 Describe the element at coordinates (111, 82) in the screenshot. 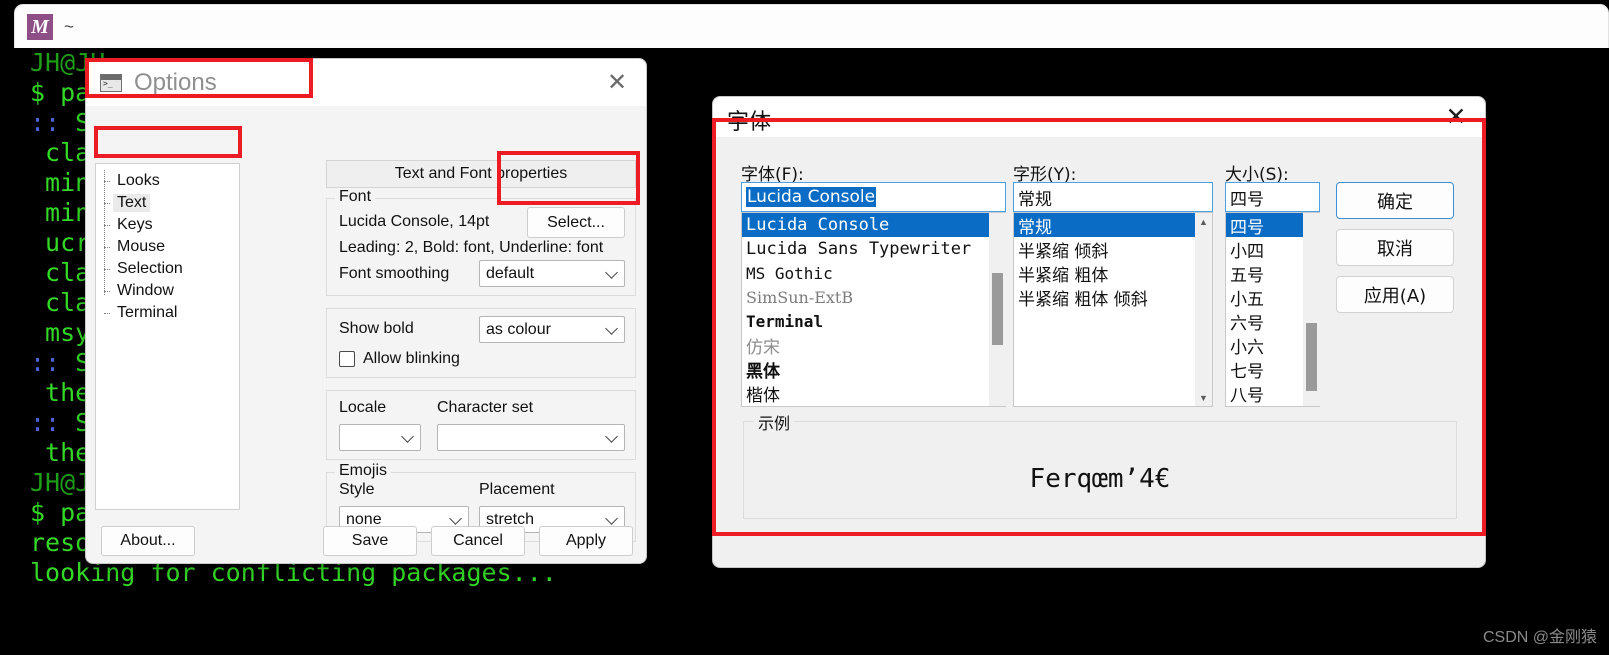

I see `terminal-window-icon` at that location.